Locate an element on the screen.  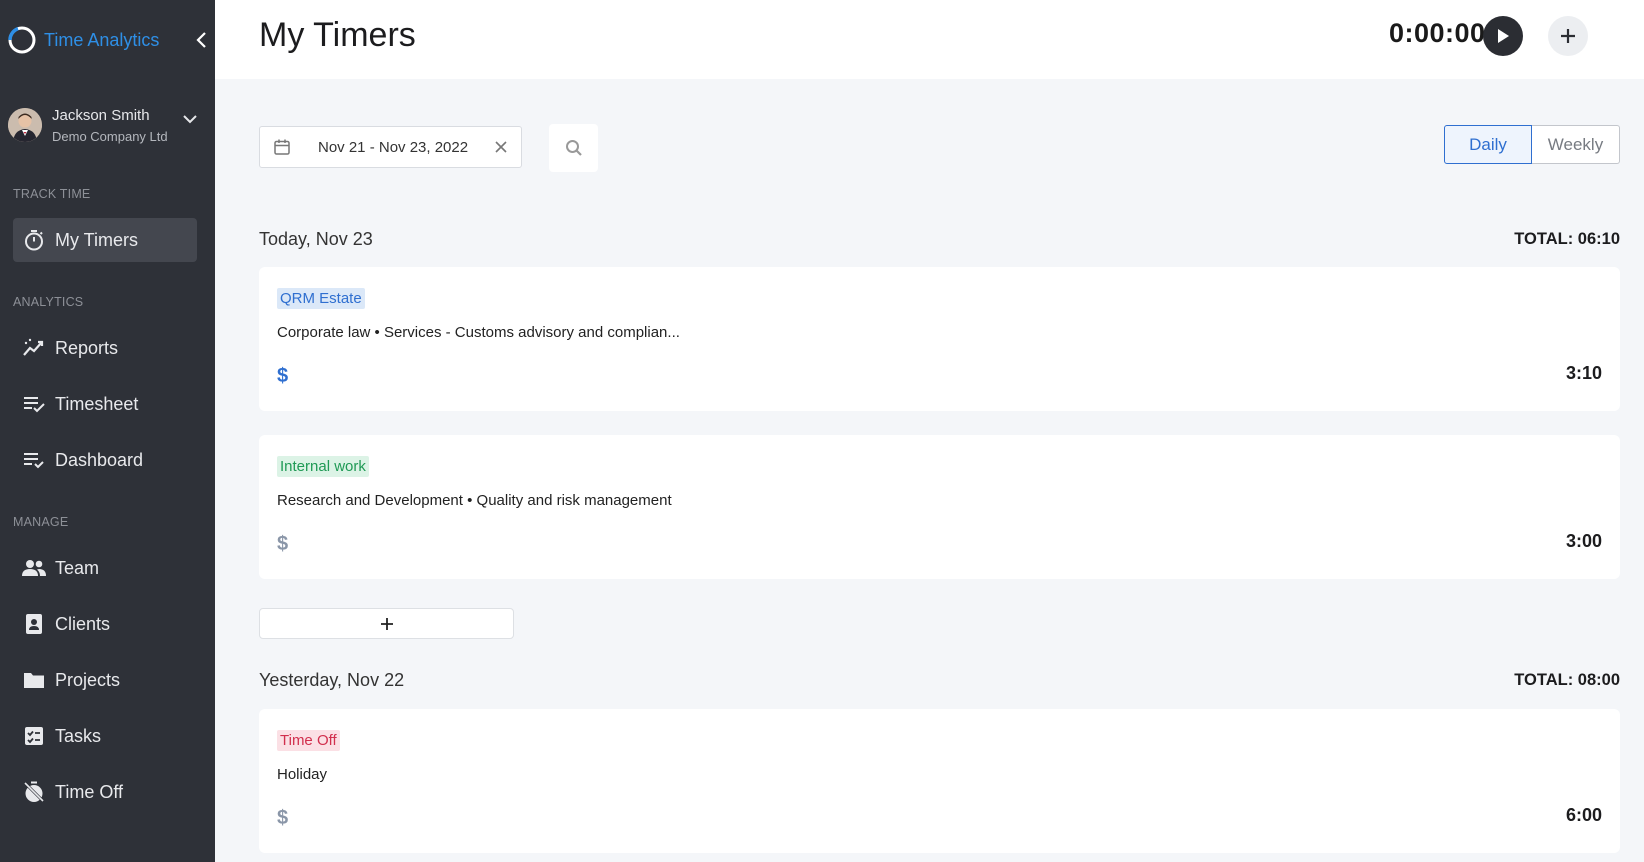
sidebar-item-clients: Clients is located at coordinates (105, 624).